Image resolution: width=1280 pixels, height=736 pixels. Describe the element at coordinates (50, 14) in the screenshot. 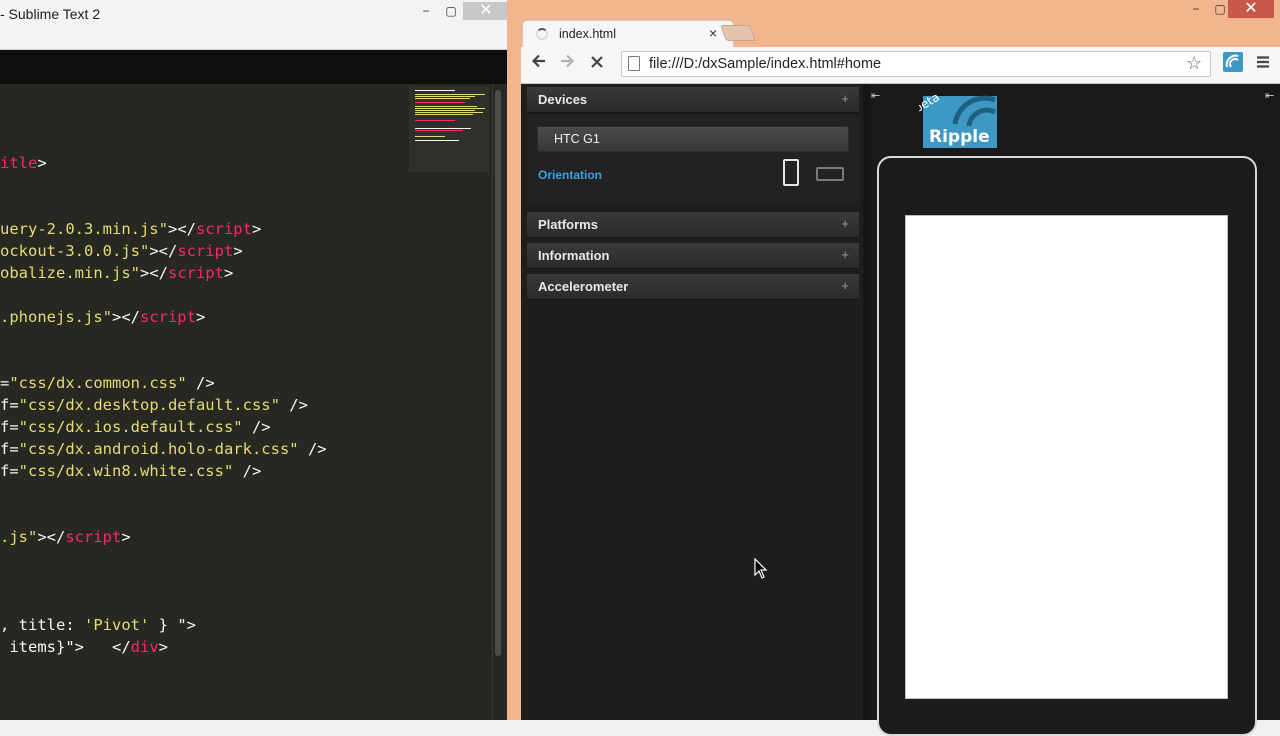

I see `sublime-window-title: - Sublime Text 2` at that location.